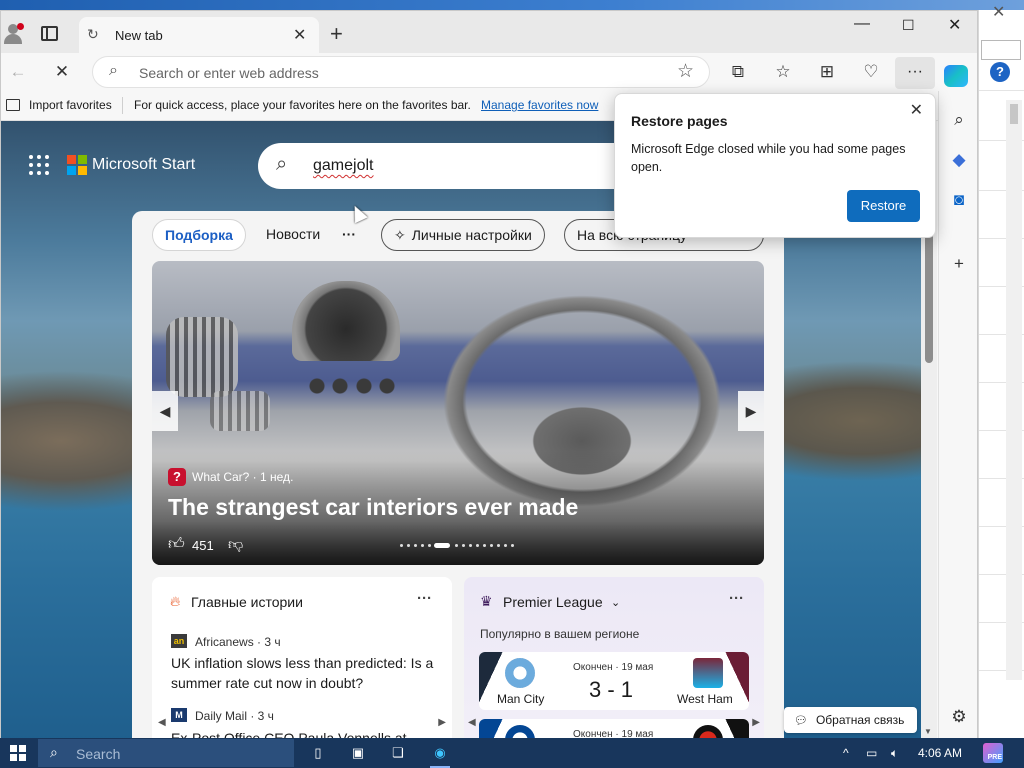 The image size is (1024, 768). I want to click on background-cell, so click(1001, 50).